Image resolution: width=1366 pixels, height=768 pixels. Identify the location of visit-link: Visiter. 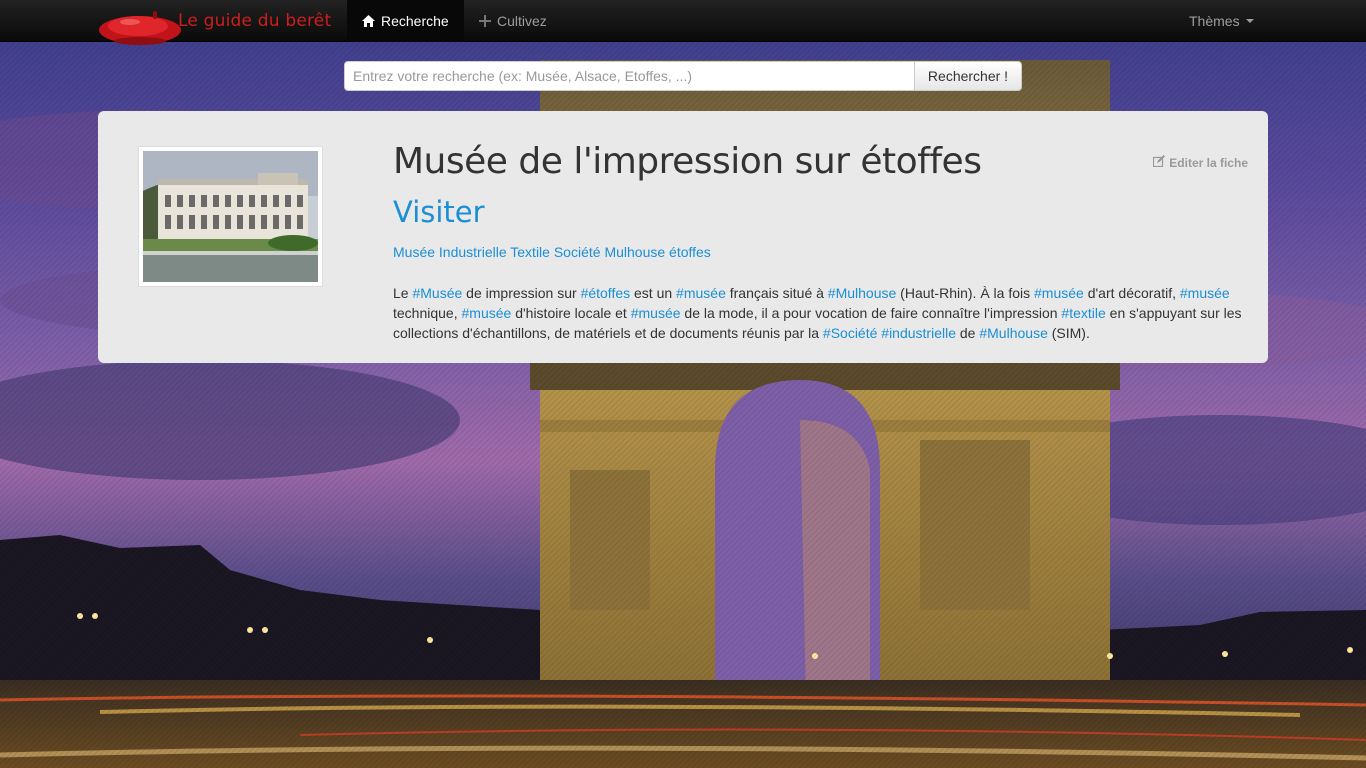
(439, 212).